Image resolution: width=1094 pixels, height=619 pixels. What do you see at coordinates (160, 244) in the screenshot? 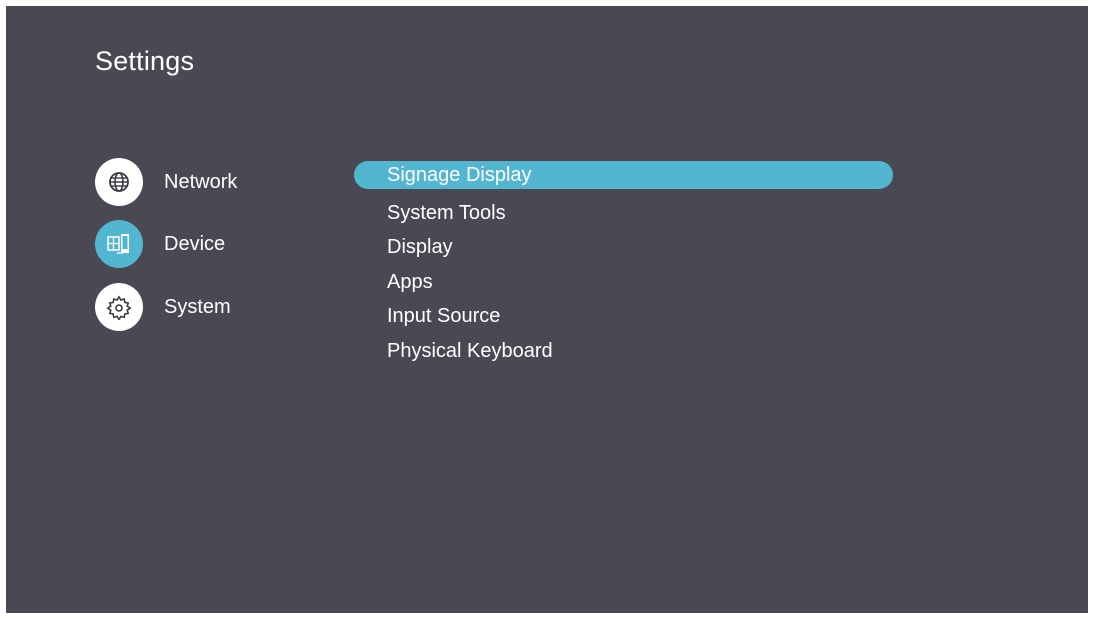
I see `category-device: Device` at bounding box center [160, 244].